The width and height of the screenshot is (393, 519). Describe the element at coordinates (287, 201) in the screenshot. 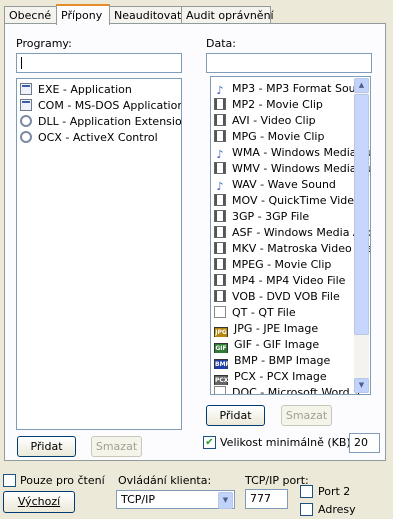

I see `list-item: MOV - QuickTime Video` at that location.